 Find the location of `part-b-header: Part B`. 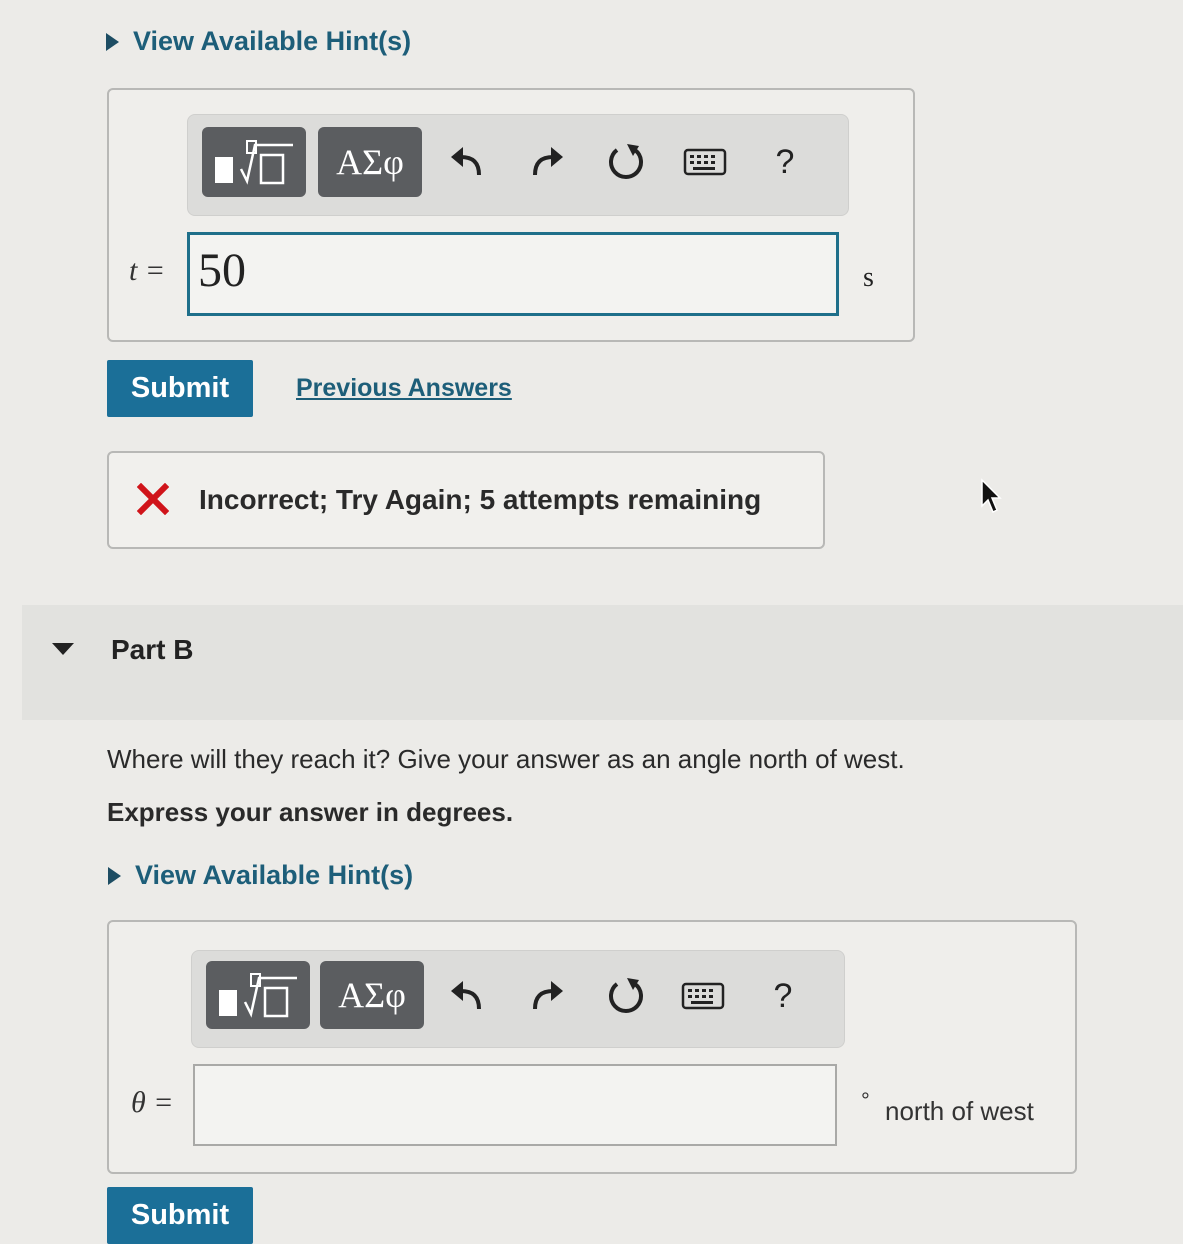

part-b-header: Part B is located at coordinates (602, 662).